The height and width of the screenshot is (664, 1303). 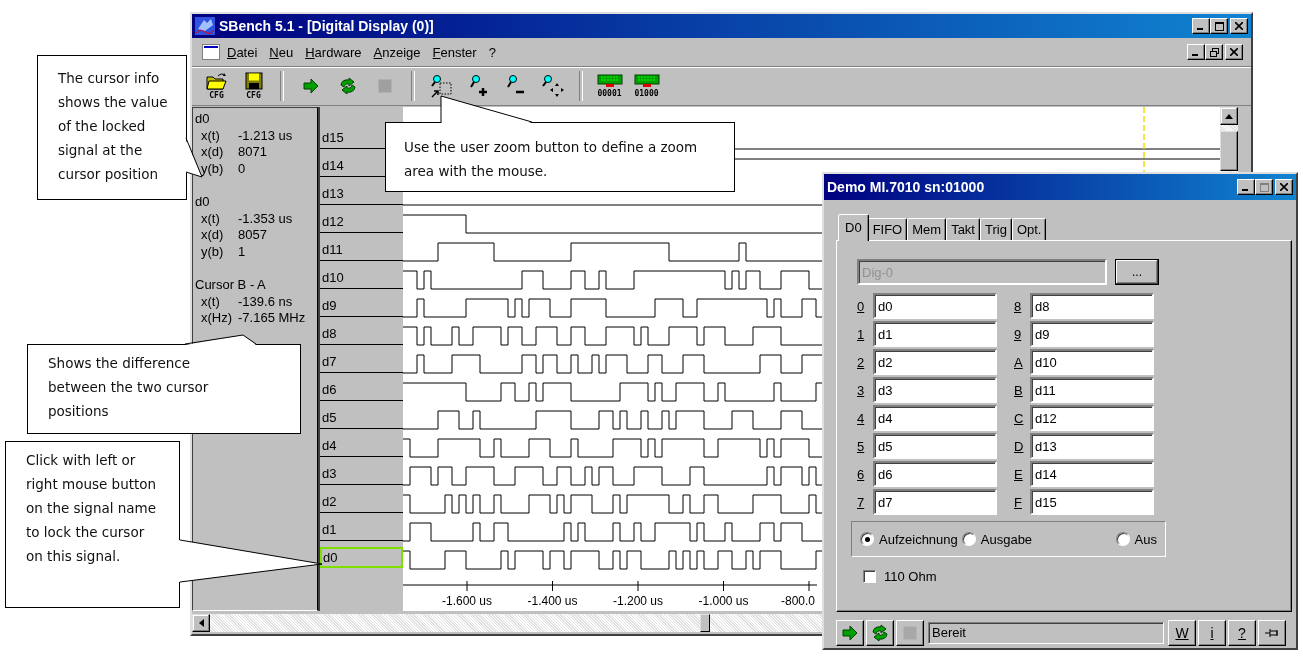 What do you see at coordinates (441, 86) in the screenshot?
I see `zoom-area-icon` at bounding box center [441, 86].